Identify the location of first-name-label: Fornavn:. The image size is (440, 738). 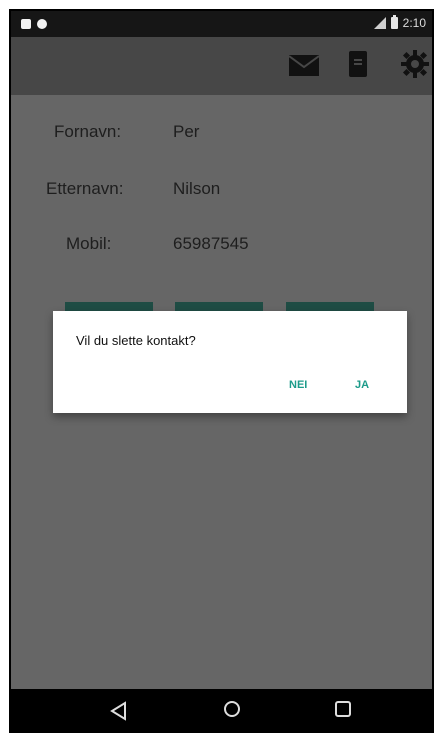
(88, 131).